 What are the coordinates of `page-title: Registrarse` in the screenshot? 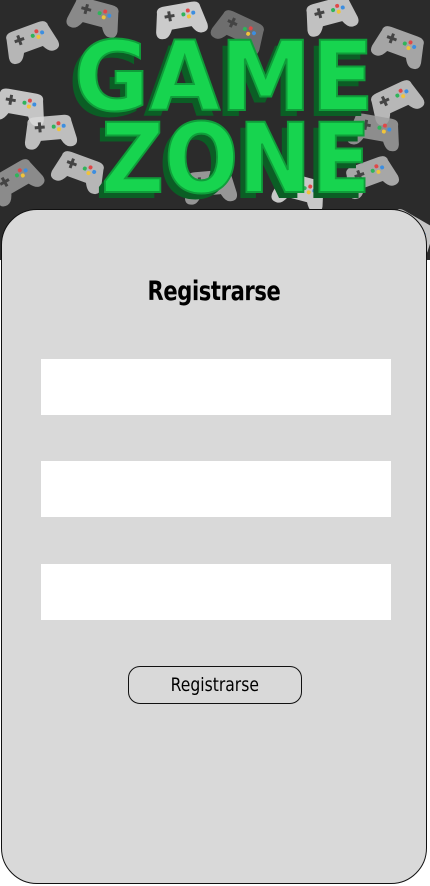 It's located at (214, 291).